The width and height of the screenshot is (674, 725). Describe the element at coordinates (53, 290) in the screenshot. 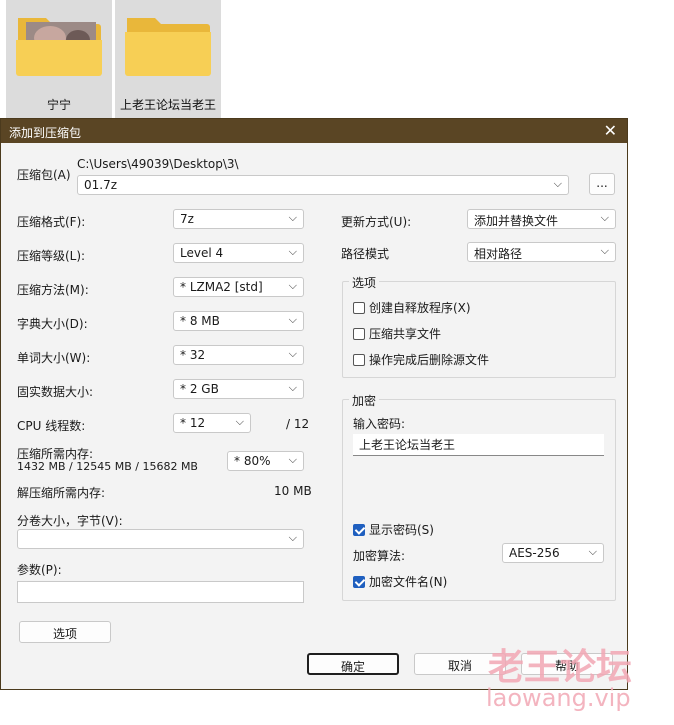

I see `method-label: 压缩方法(M):` at that location.